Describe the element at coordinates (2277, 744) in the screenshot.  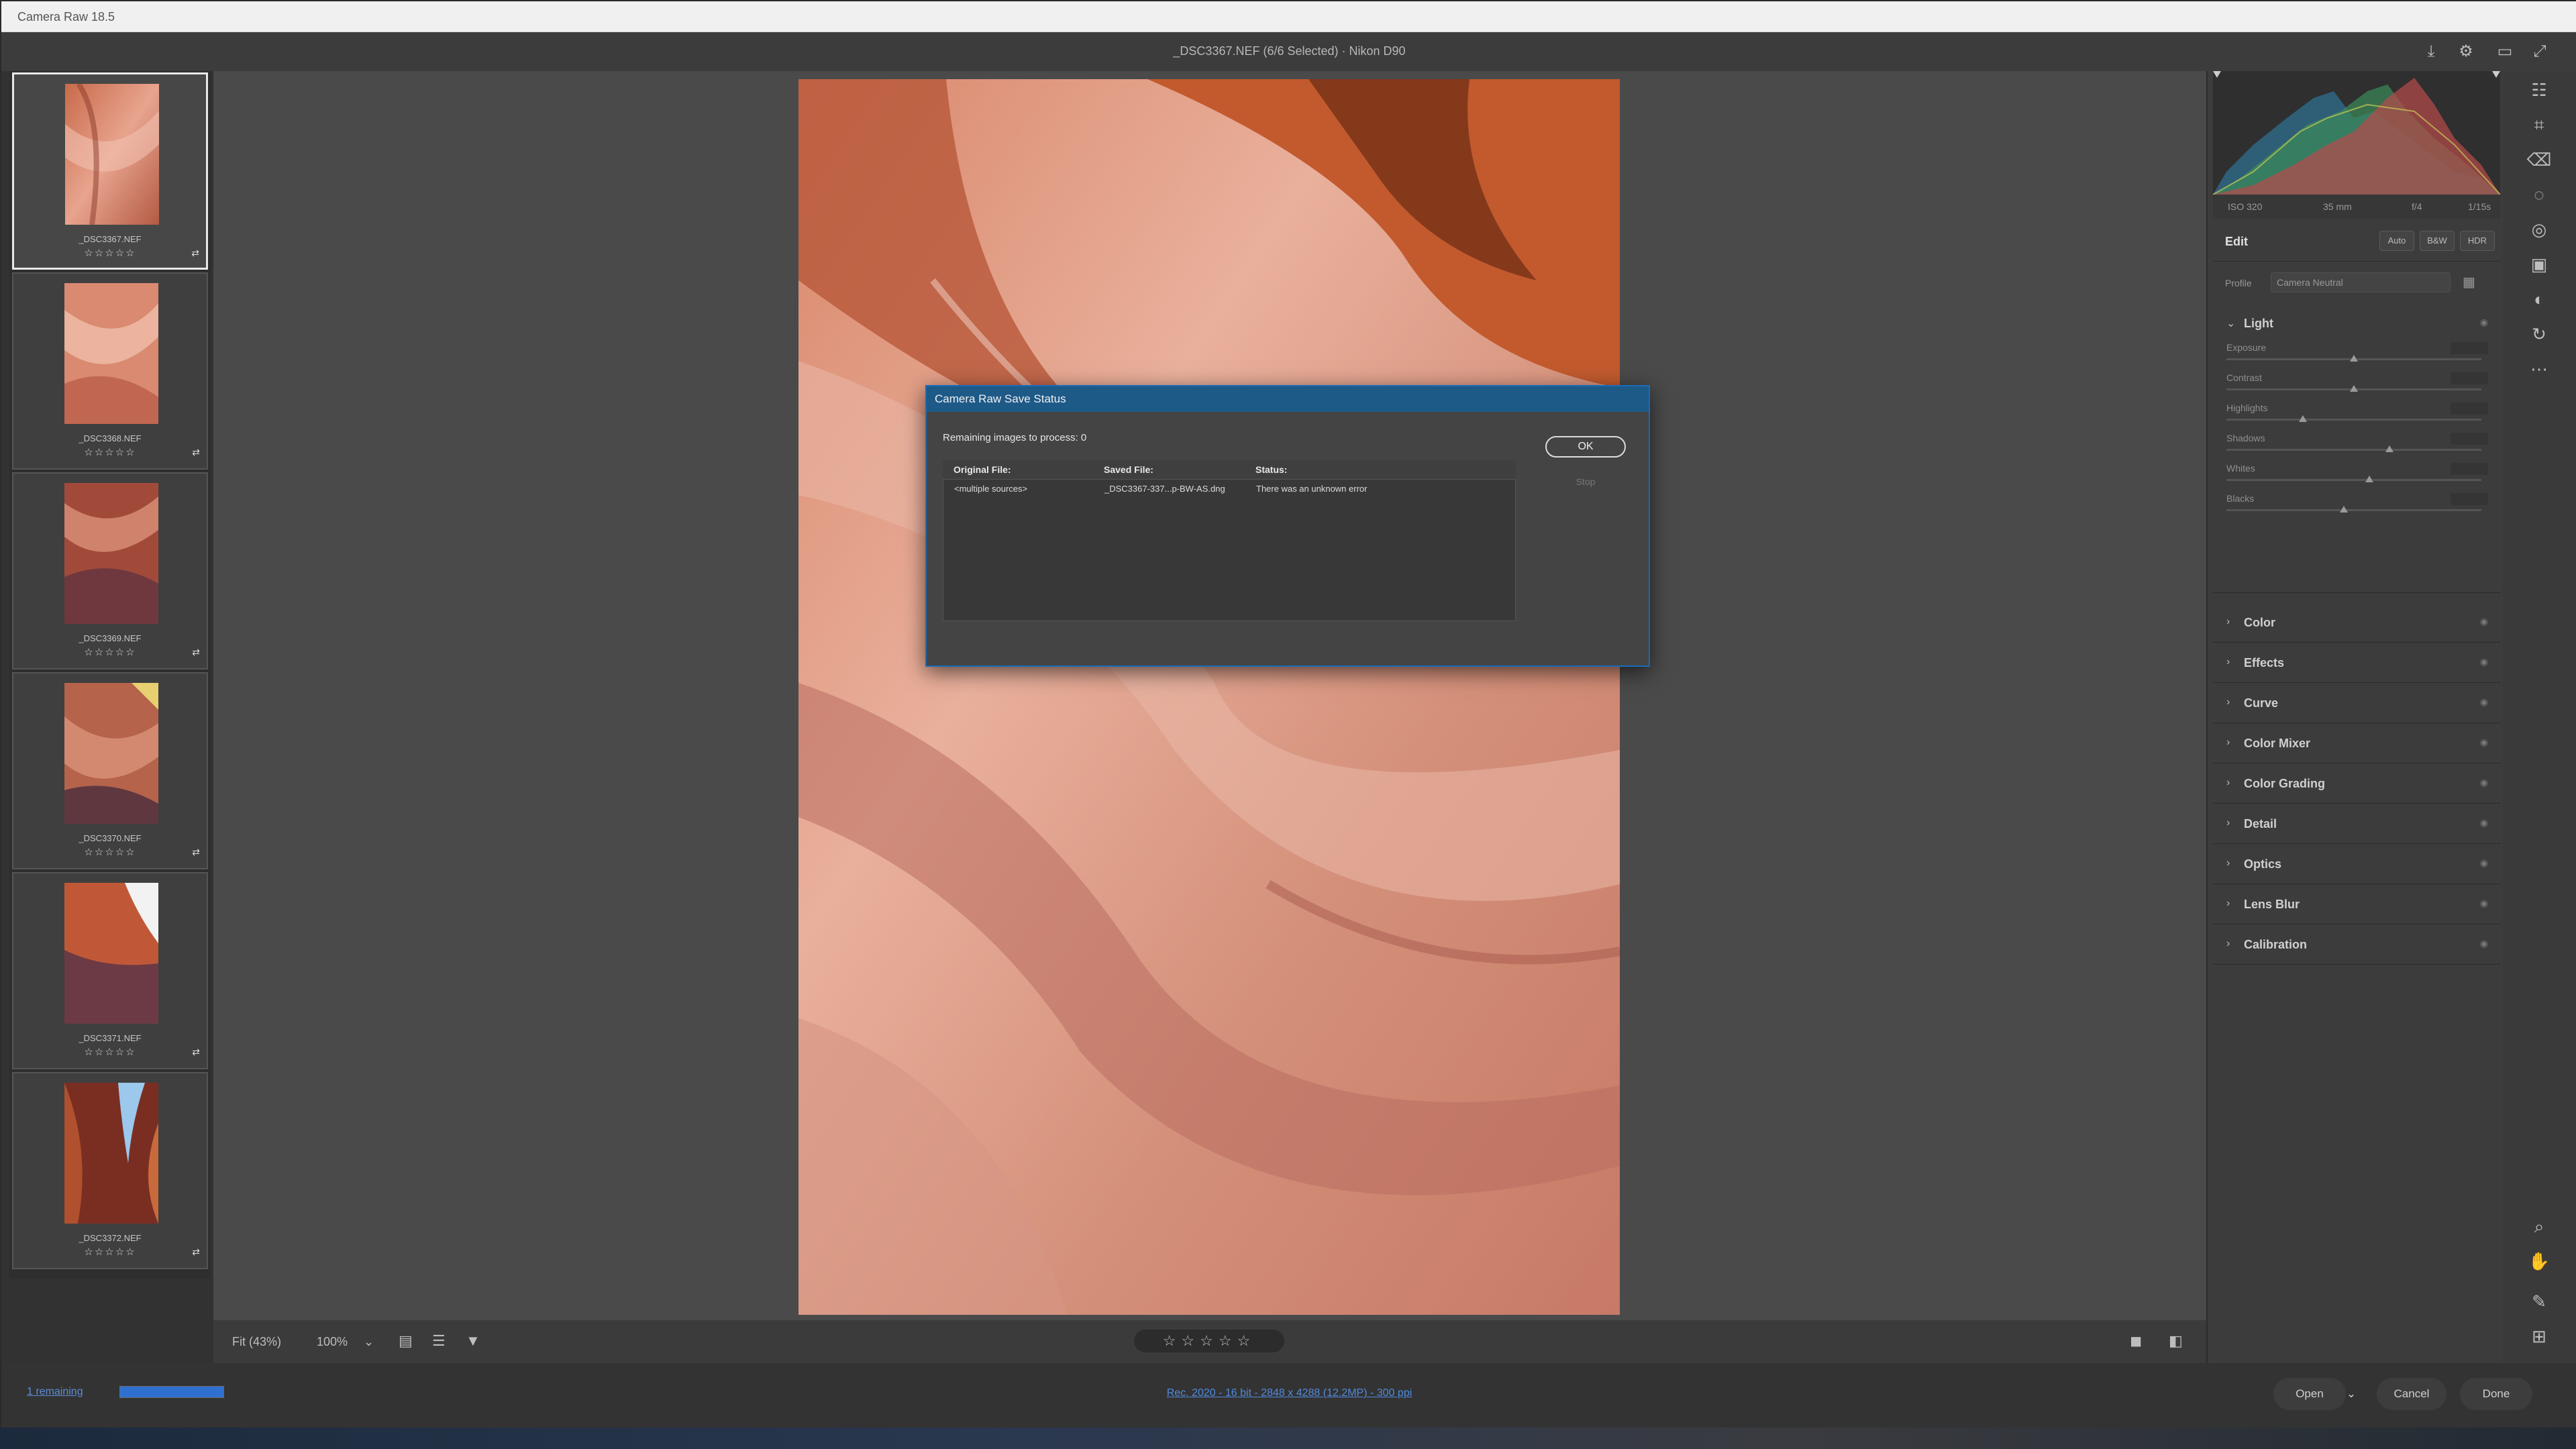
I see `section-label: Color Mixer` at that location.